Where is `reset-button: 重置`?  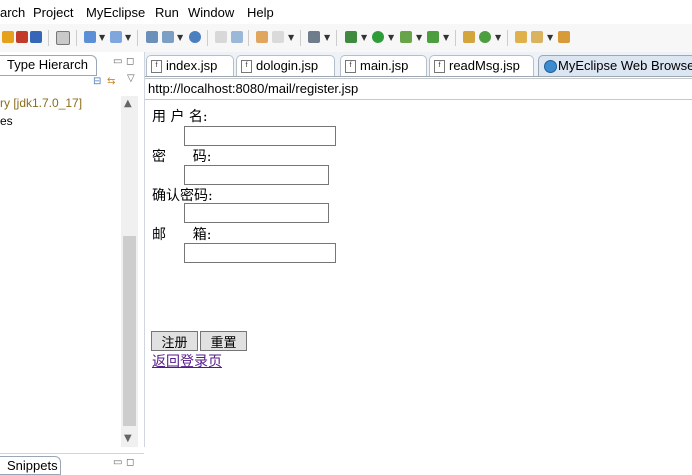 reset-button: 重置 is located at coordinates (223, 341).